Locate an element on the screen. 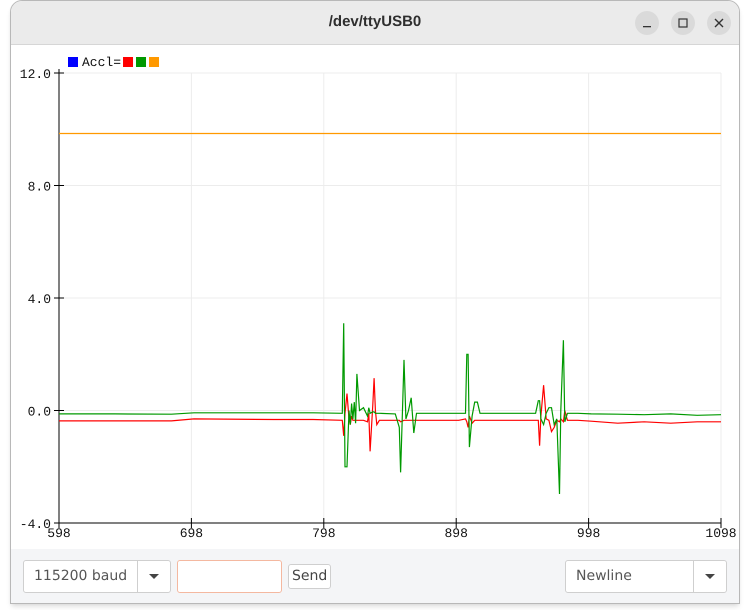  y-tick-label: 4.0 is located at coordinates (39, 299).